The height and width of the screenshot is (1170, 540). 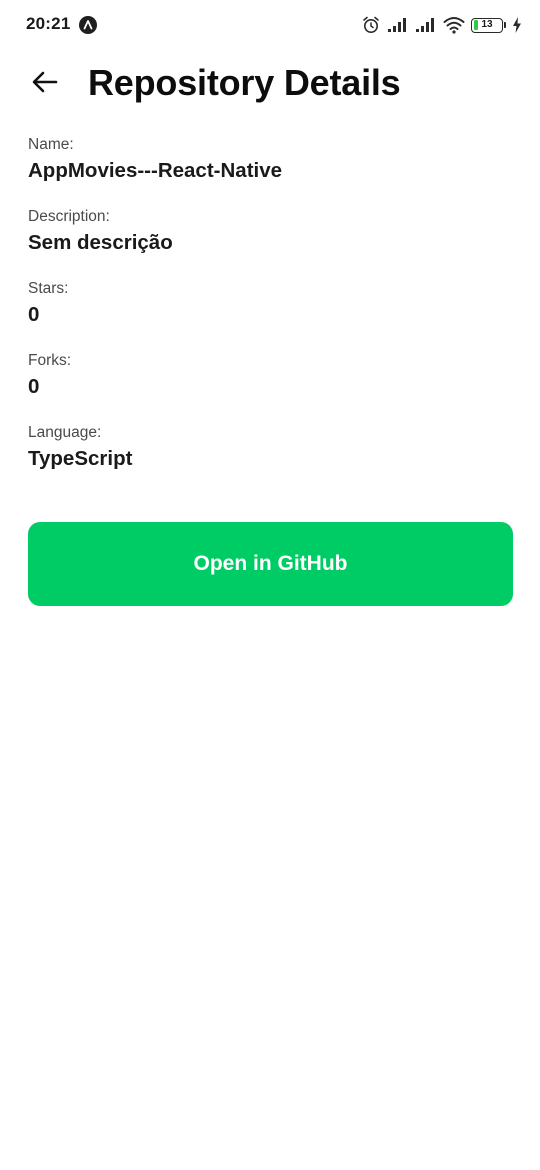 I want to click on detail-stars: Stars: 0, so click(x=270, y=314).